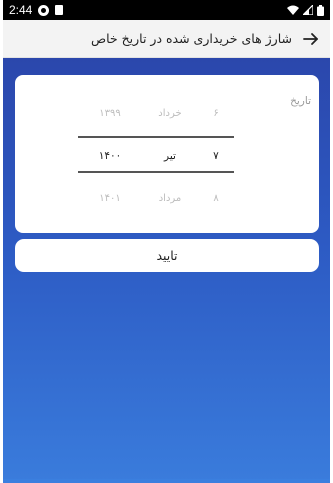  Describe the element at coordinates (216, 113) in the screenshot. I see `picker-day: ۶` at that location.